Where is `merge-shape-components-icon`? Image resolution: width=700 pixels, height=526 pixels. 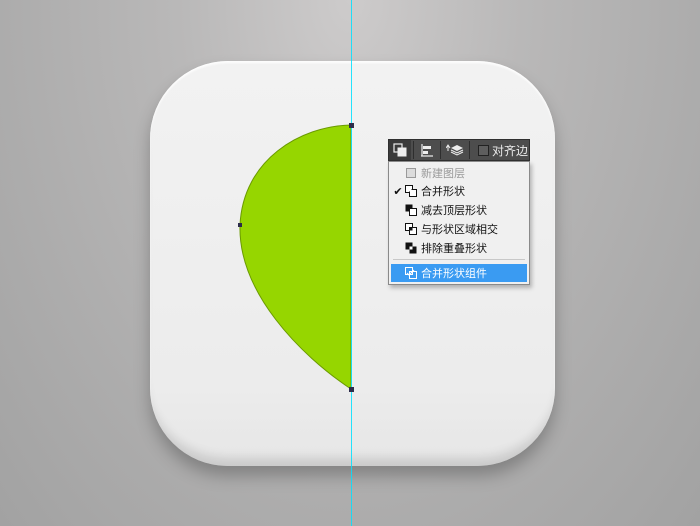 merge-shape-components-icon is located at coordinates (411, 273).